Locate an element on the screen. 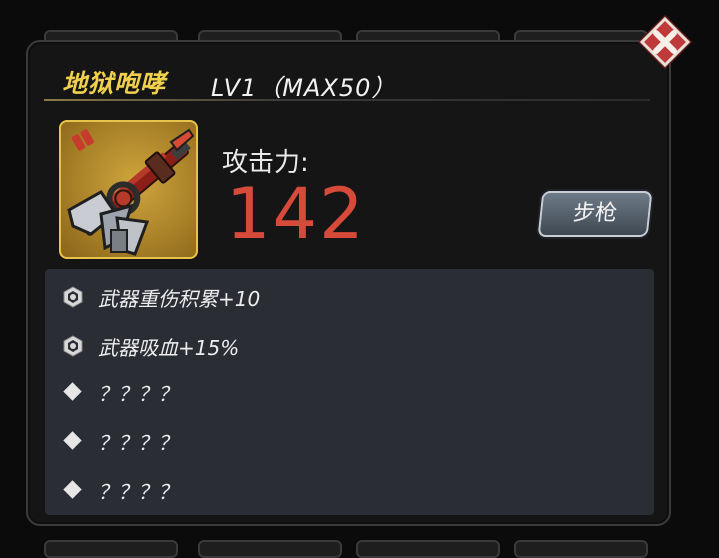  title-divider is located at coordinates (347, 100).